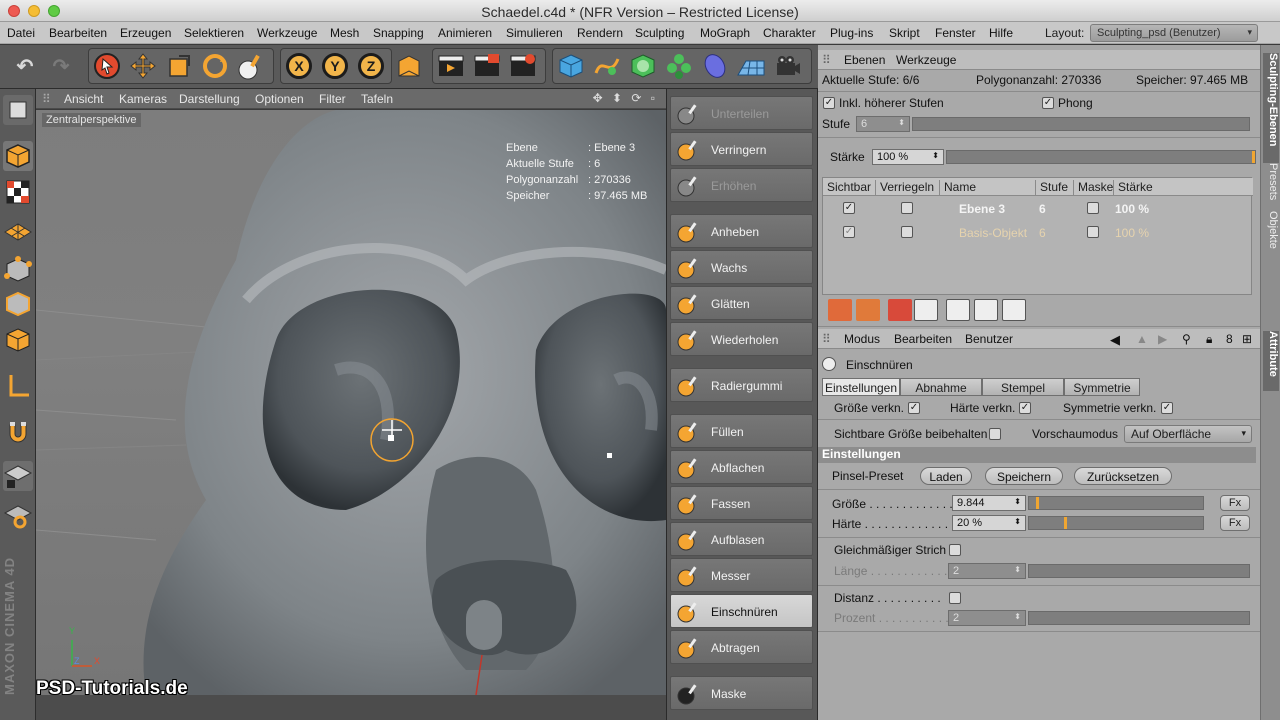  Describe the element at coordinates (1102, 387) in the screenshot. I see `tab-symmetrie: Symmetrie` at that location.